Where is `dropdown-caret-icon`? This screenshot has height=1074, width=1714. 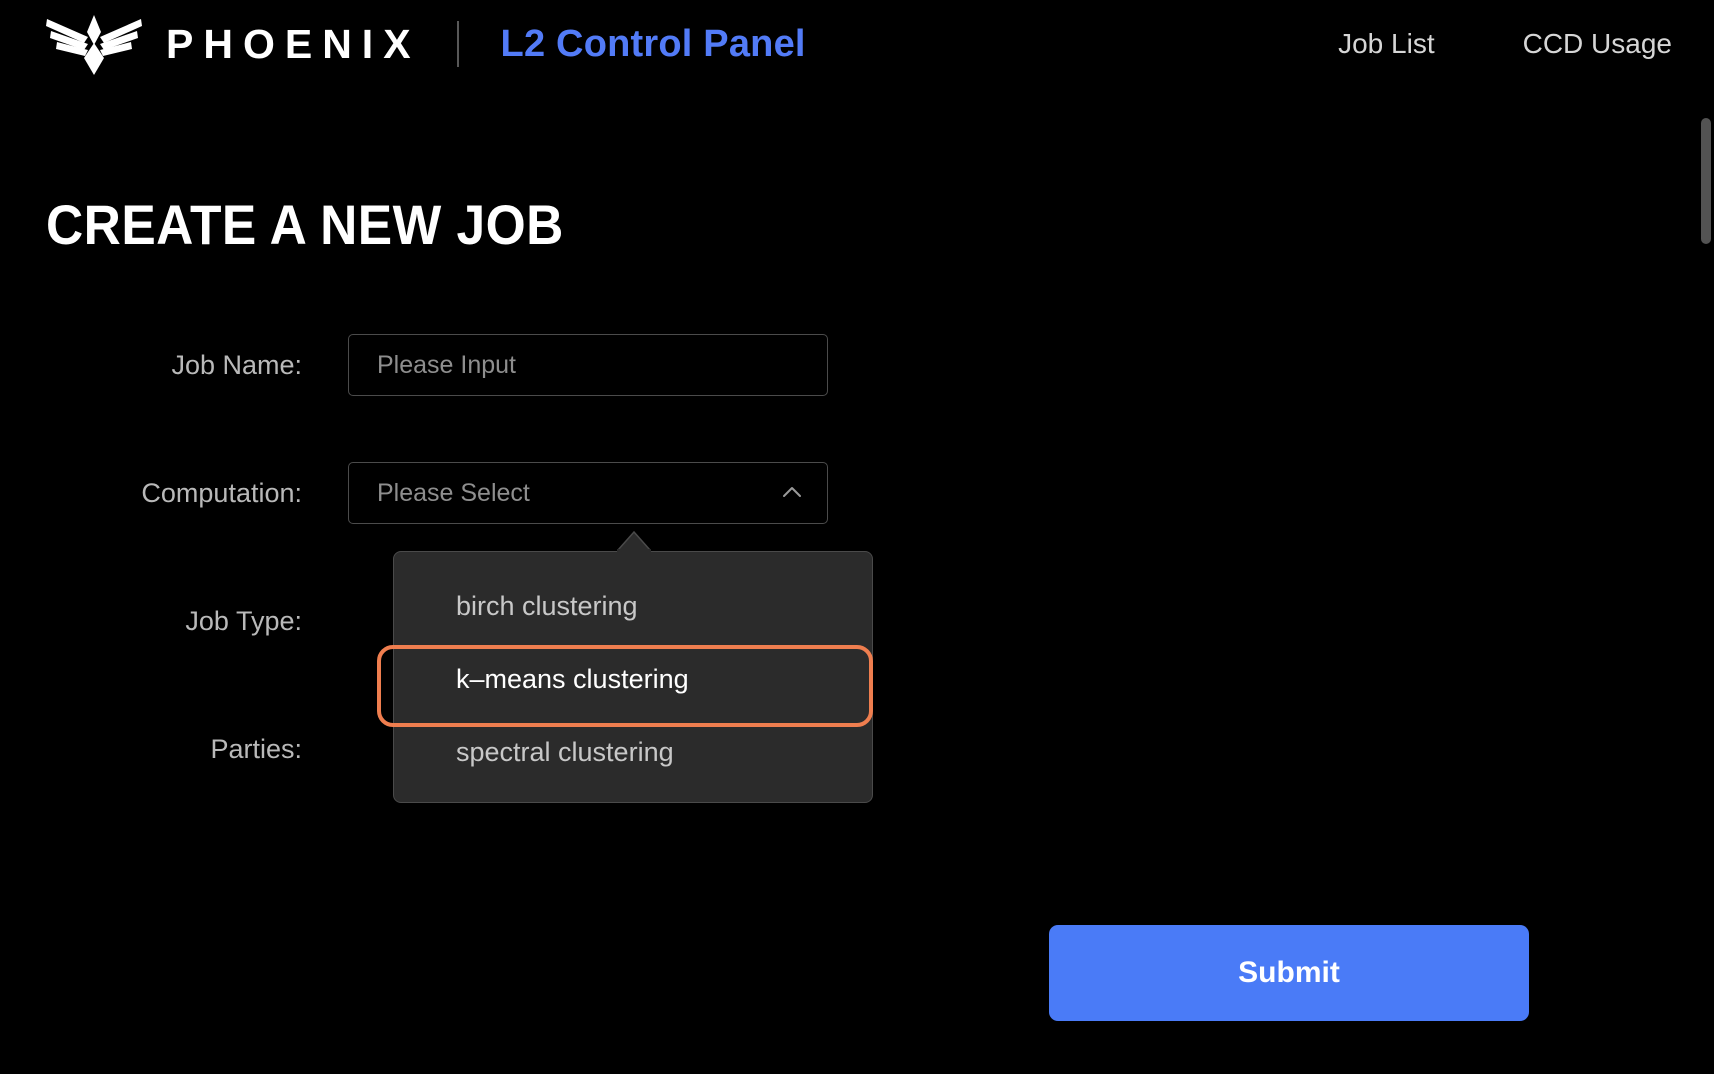
dropdown-caret-icon is located at coordinates (634, 541).